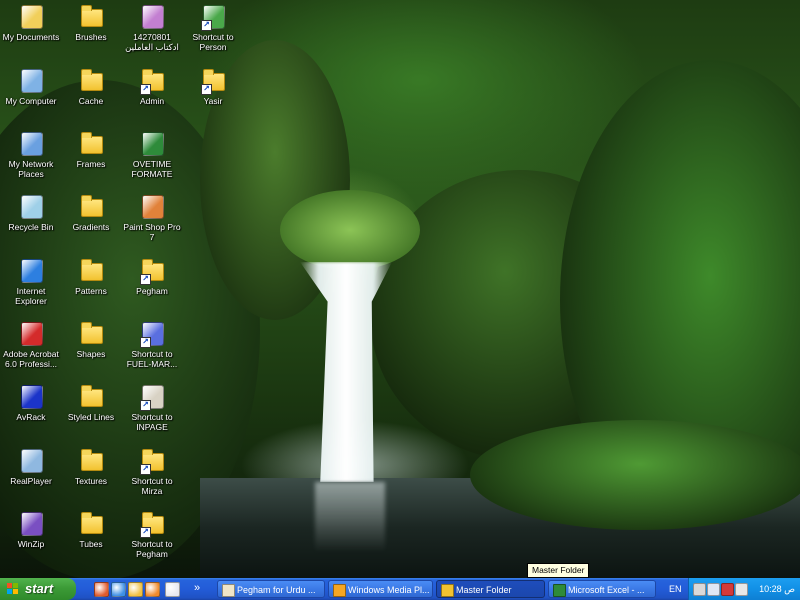 This screenshot has height=600, width=800. I want to click on background-grass, so click(350, 230).